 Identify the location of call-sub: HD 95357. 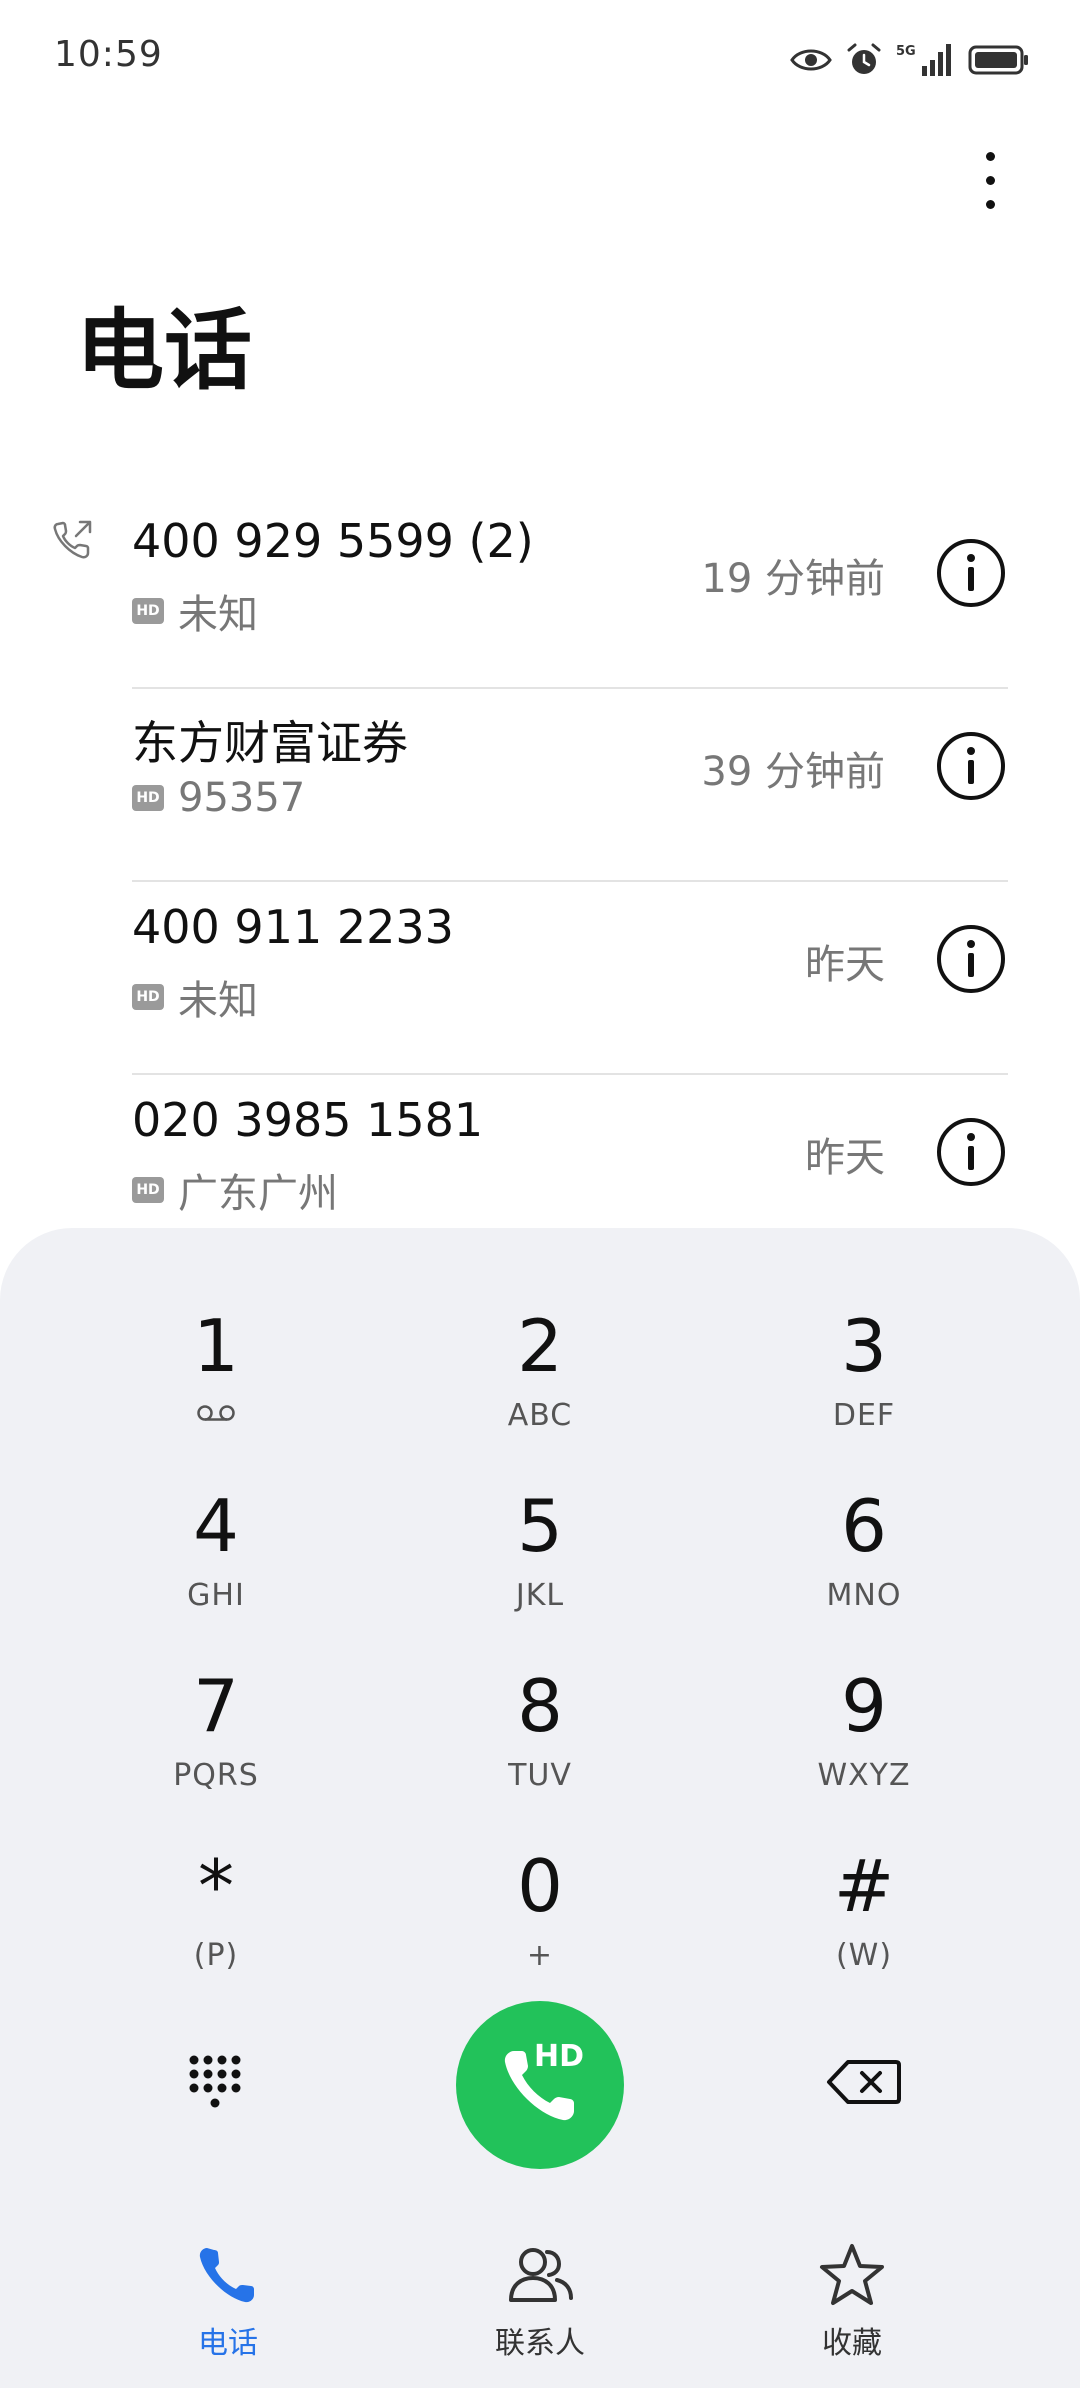
(218, 798).